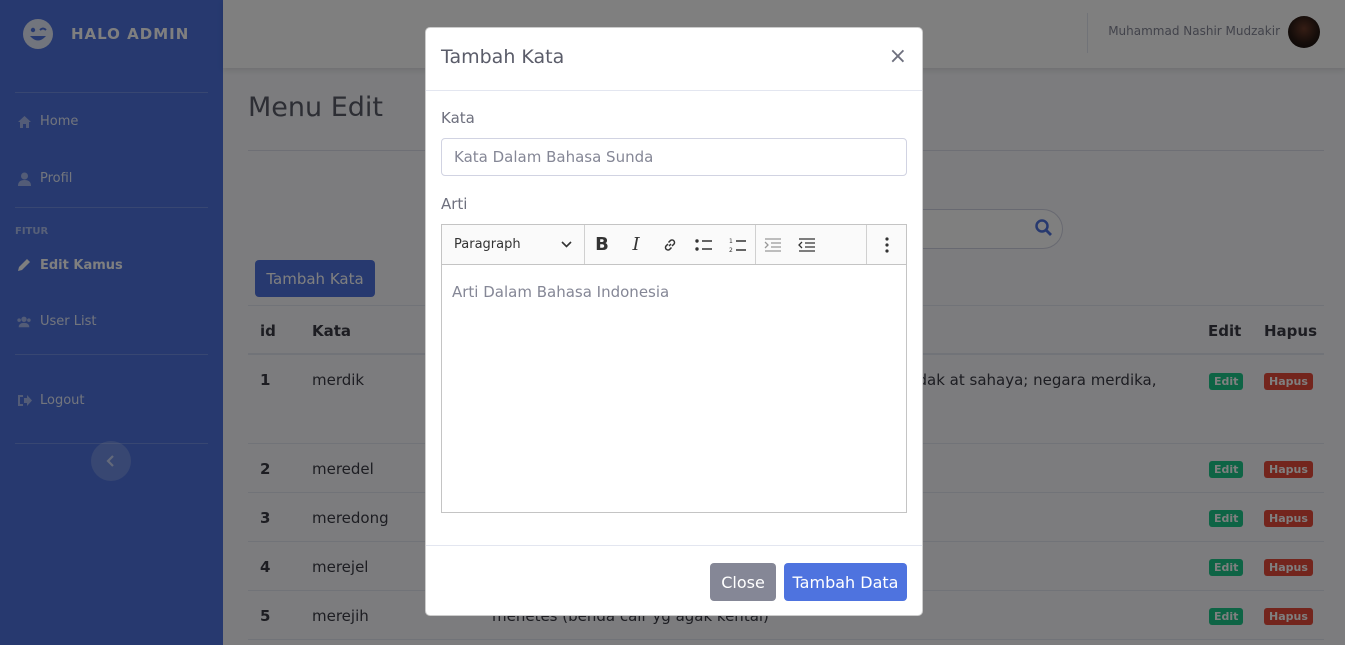 This screenshot has height=645, width=1345. What do you see at coordinates (602, 244) in the screenshot?
I see `bold-icon: B` at bounding box center [602, 244].